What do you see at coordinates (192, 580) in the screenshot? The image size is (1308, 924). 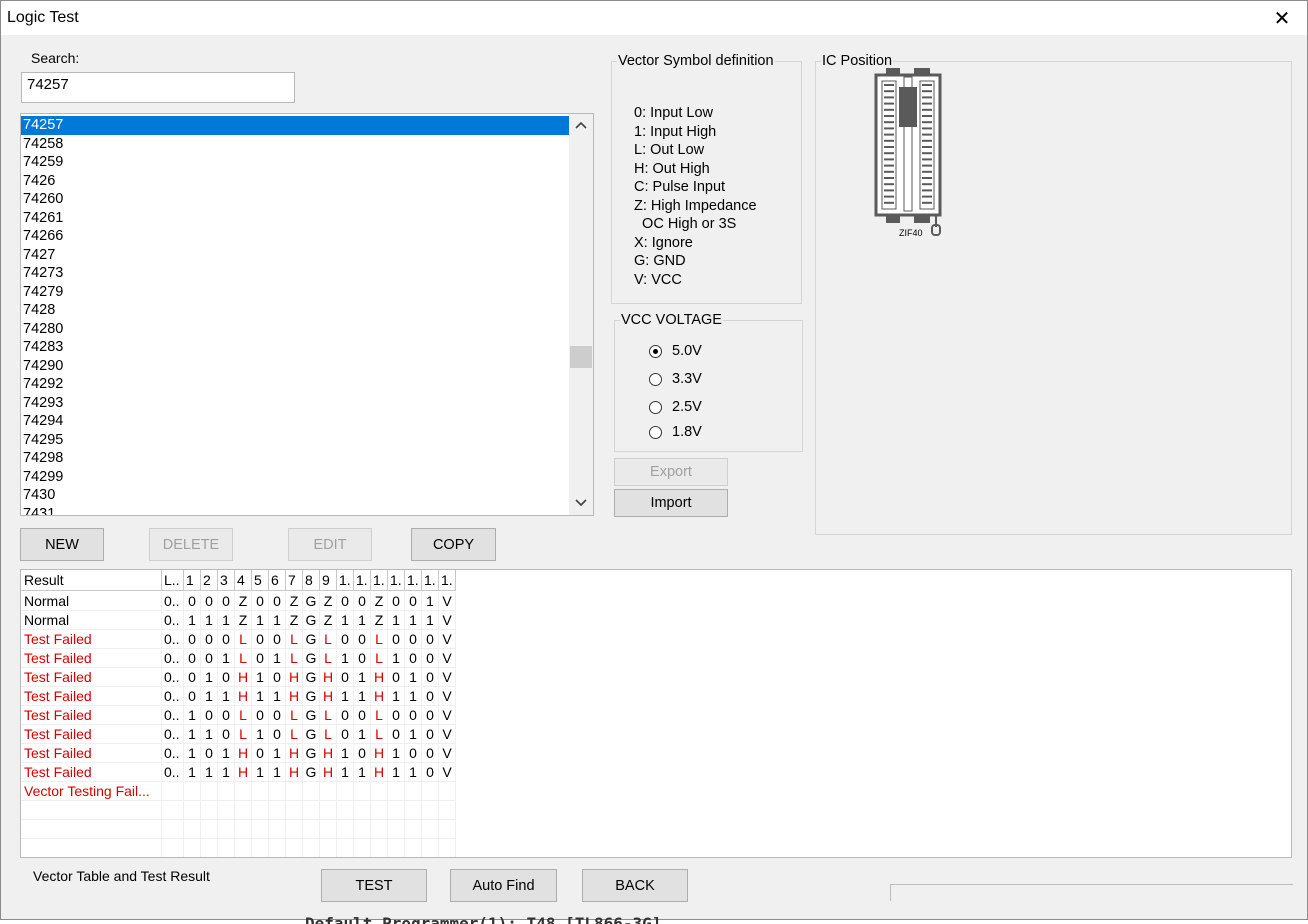 I see `column-header-pin: 1` at bounding box center [192, 580].